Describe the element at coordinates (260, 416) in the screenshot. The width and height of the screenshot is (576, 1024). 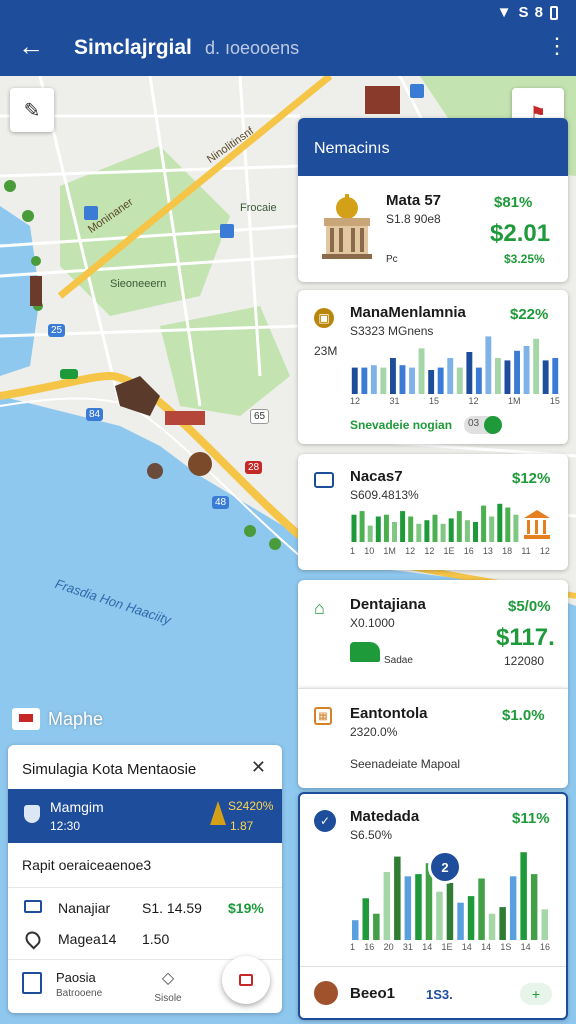
I see `map-badge-3: 65` at that location.